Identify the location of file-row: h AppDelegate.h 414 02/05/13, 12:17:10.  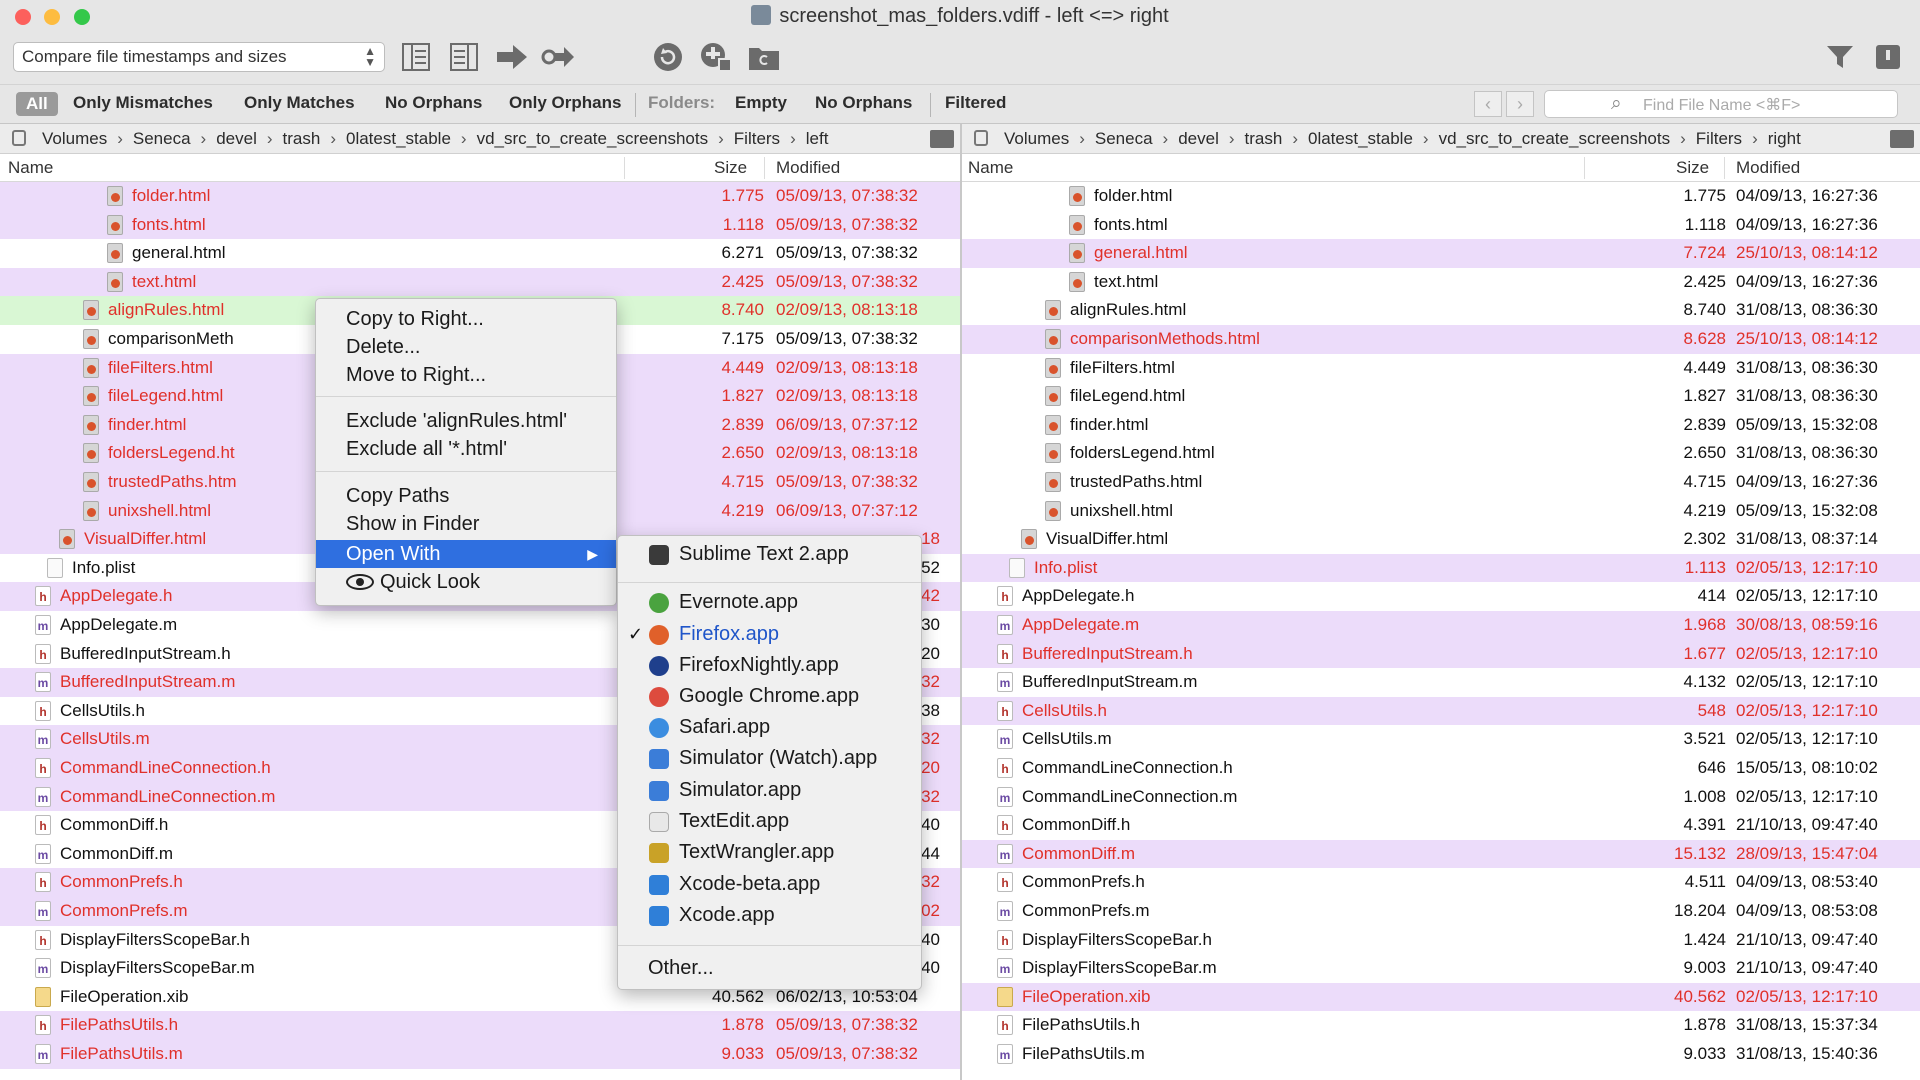
(1441, 596).